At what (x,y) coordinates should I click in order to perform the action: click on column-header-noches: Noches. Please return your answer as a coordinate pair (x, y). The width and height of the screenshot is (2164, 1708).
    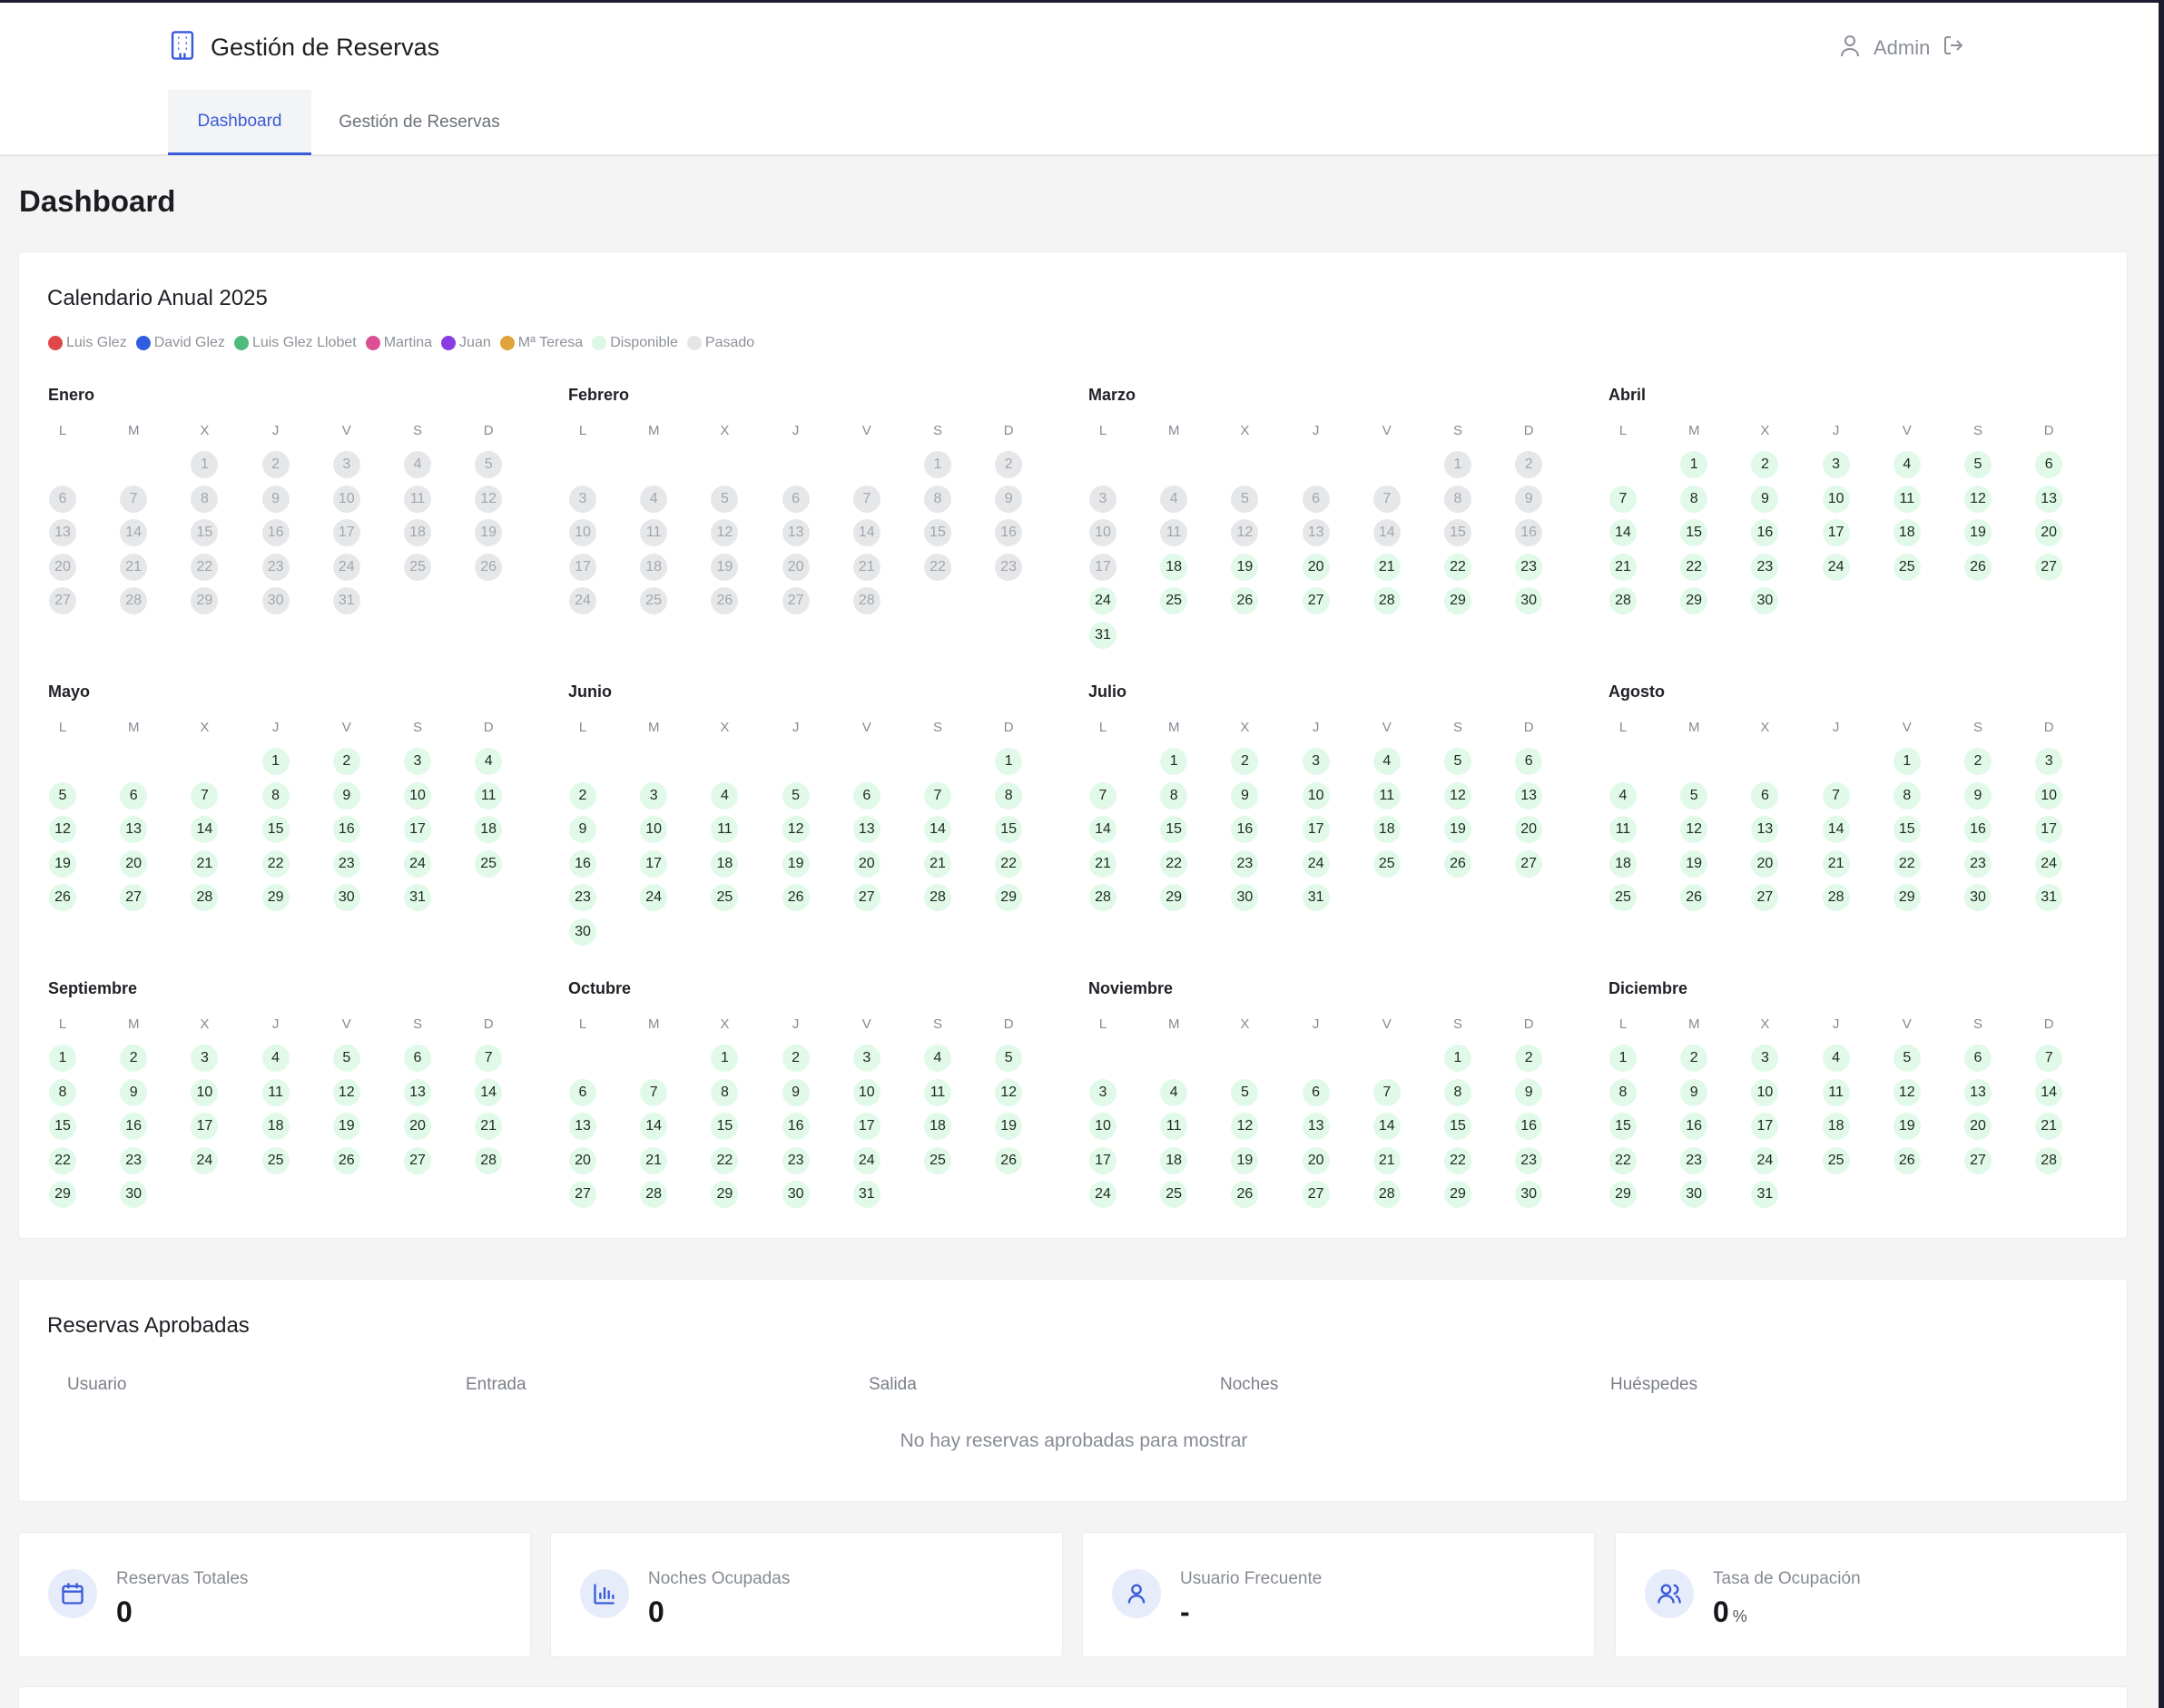
    Looking at the image, I should click on (1249, 1385).